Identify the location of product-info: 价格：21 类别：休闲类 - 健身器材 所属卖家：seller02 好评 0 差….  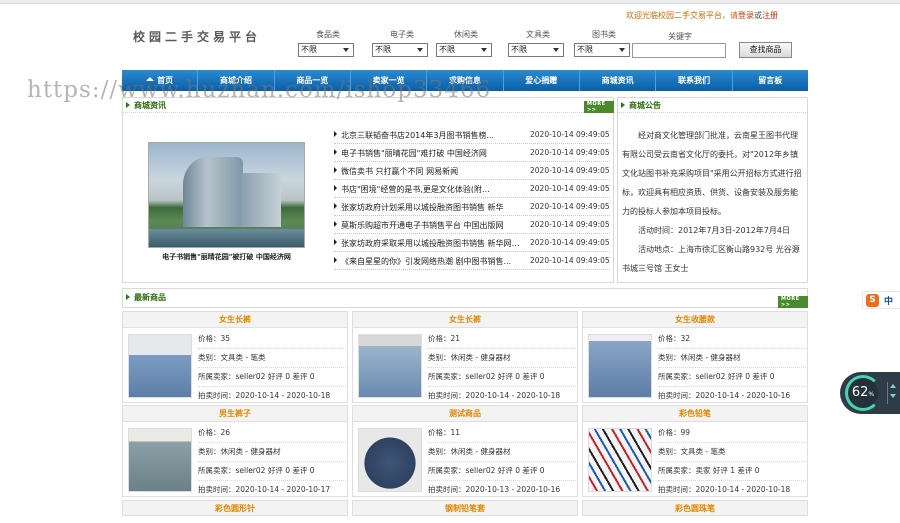
(502, 368).